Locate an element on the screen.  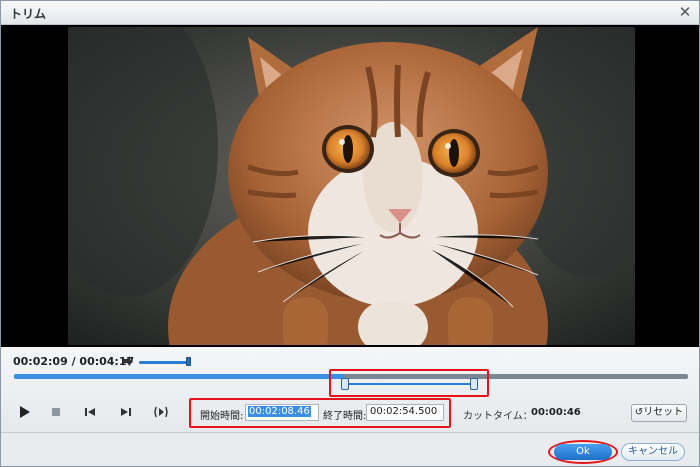
start-time-label: 開始時間: is located at coordinates (222, 416).